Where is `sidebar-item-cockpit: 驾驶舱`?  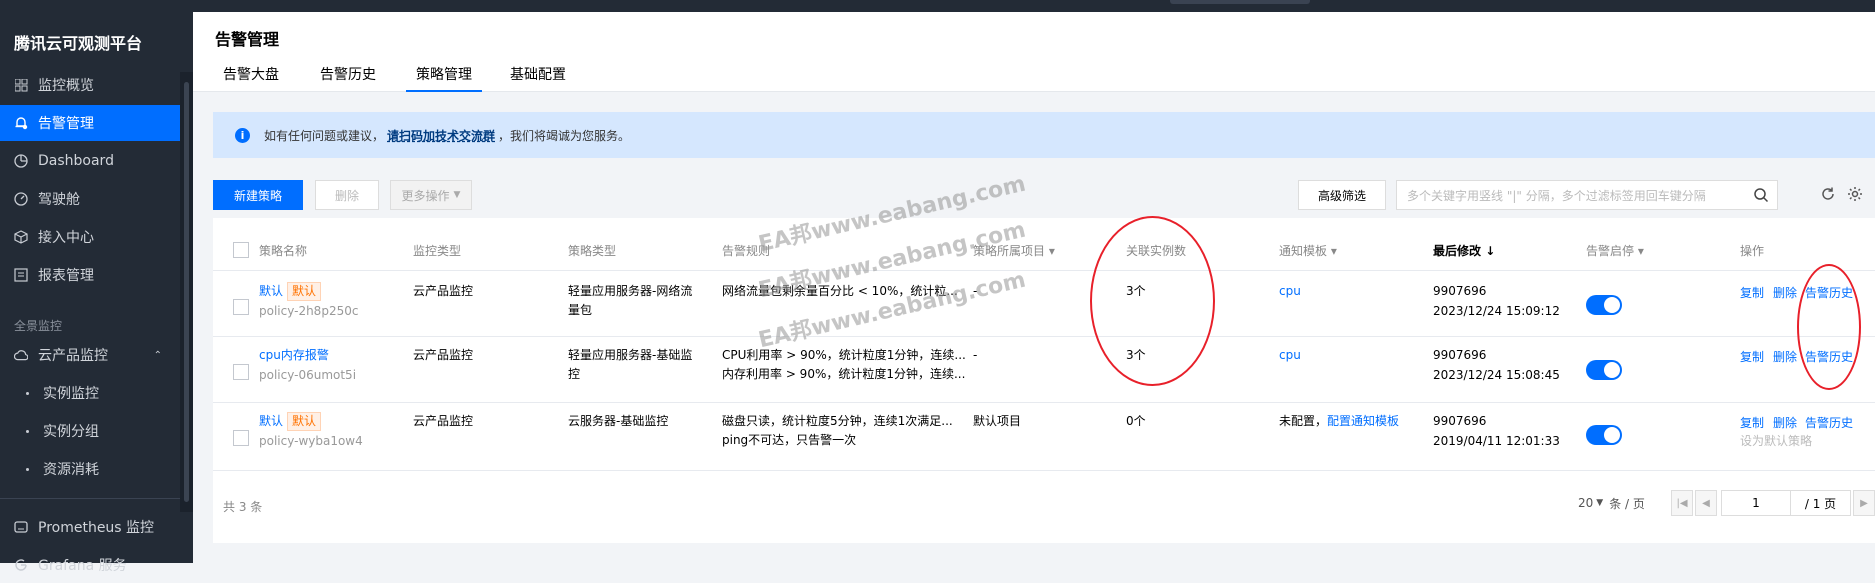 sidebar-item-cockpit: 驾驶舱 is located at coordinates (90, 199).